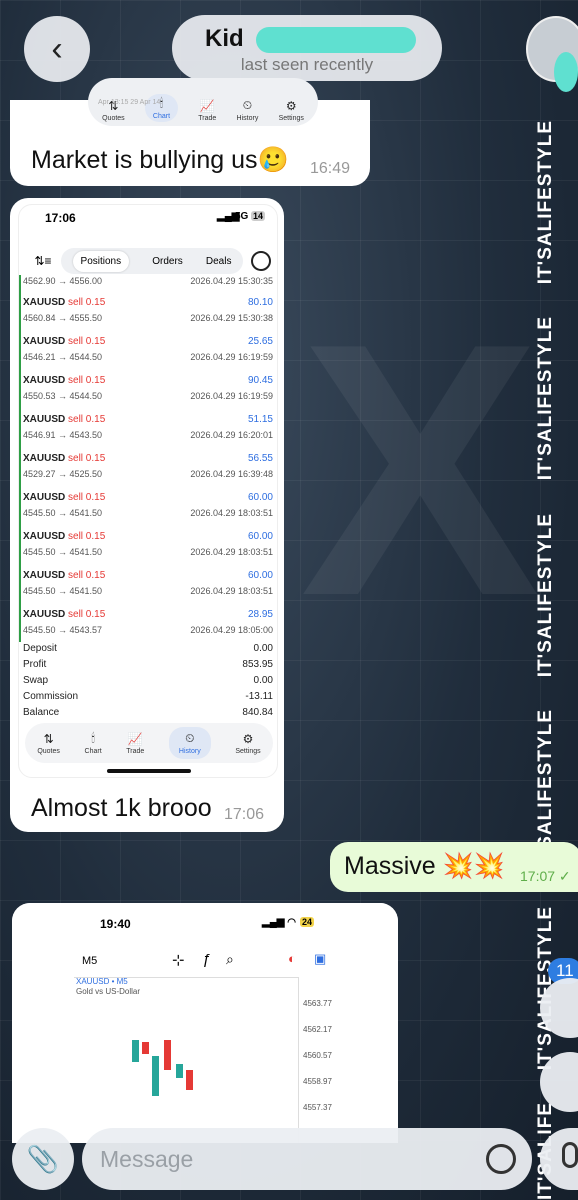 Image resolution: width=578 pixels, height=1200 pixels. What do you see at coordinates (552, 54) in the screenshot?
I see `avatar` at bounding box center [552, 54].